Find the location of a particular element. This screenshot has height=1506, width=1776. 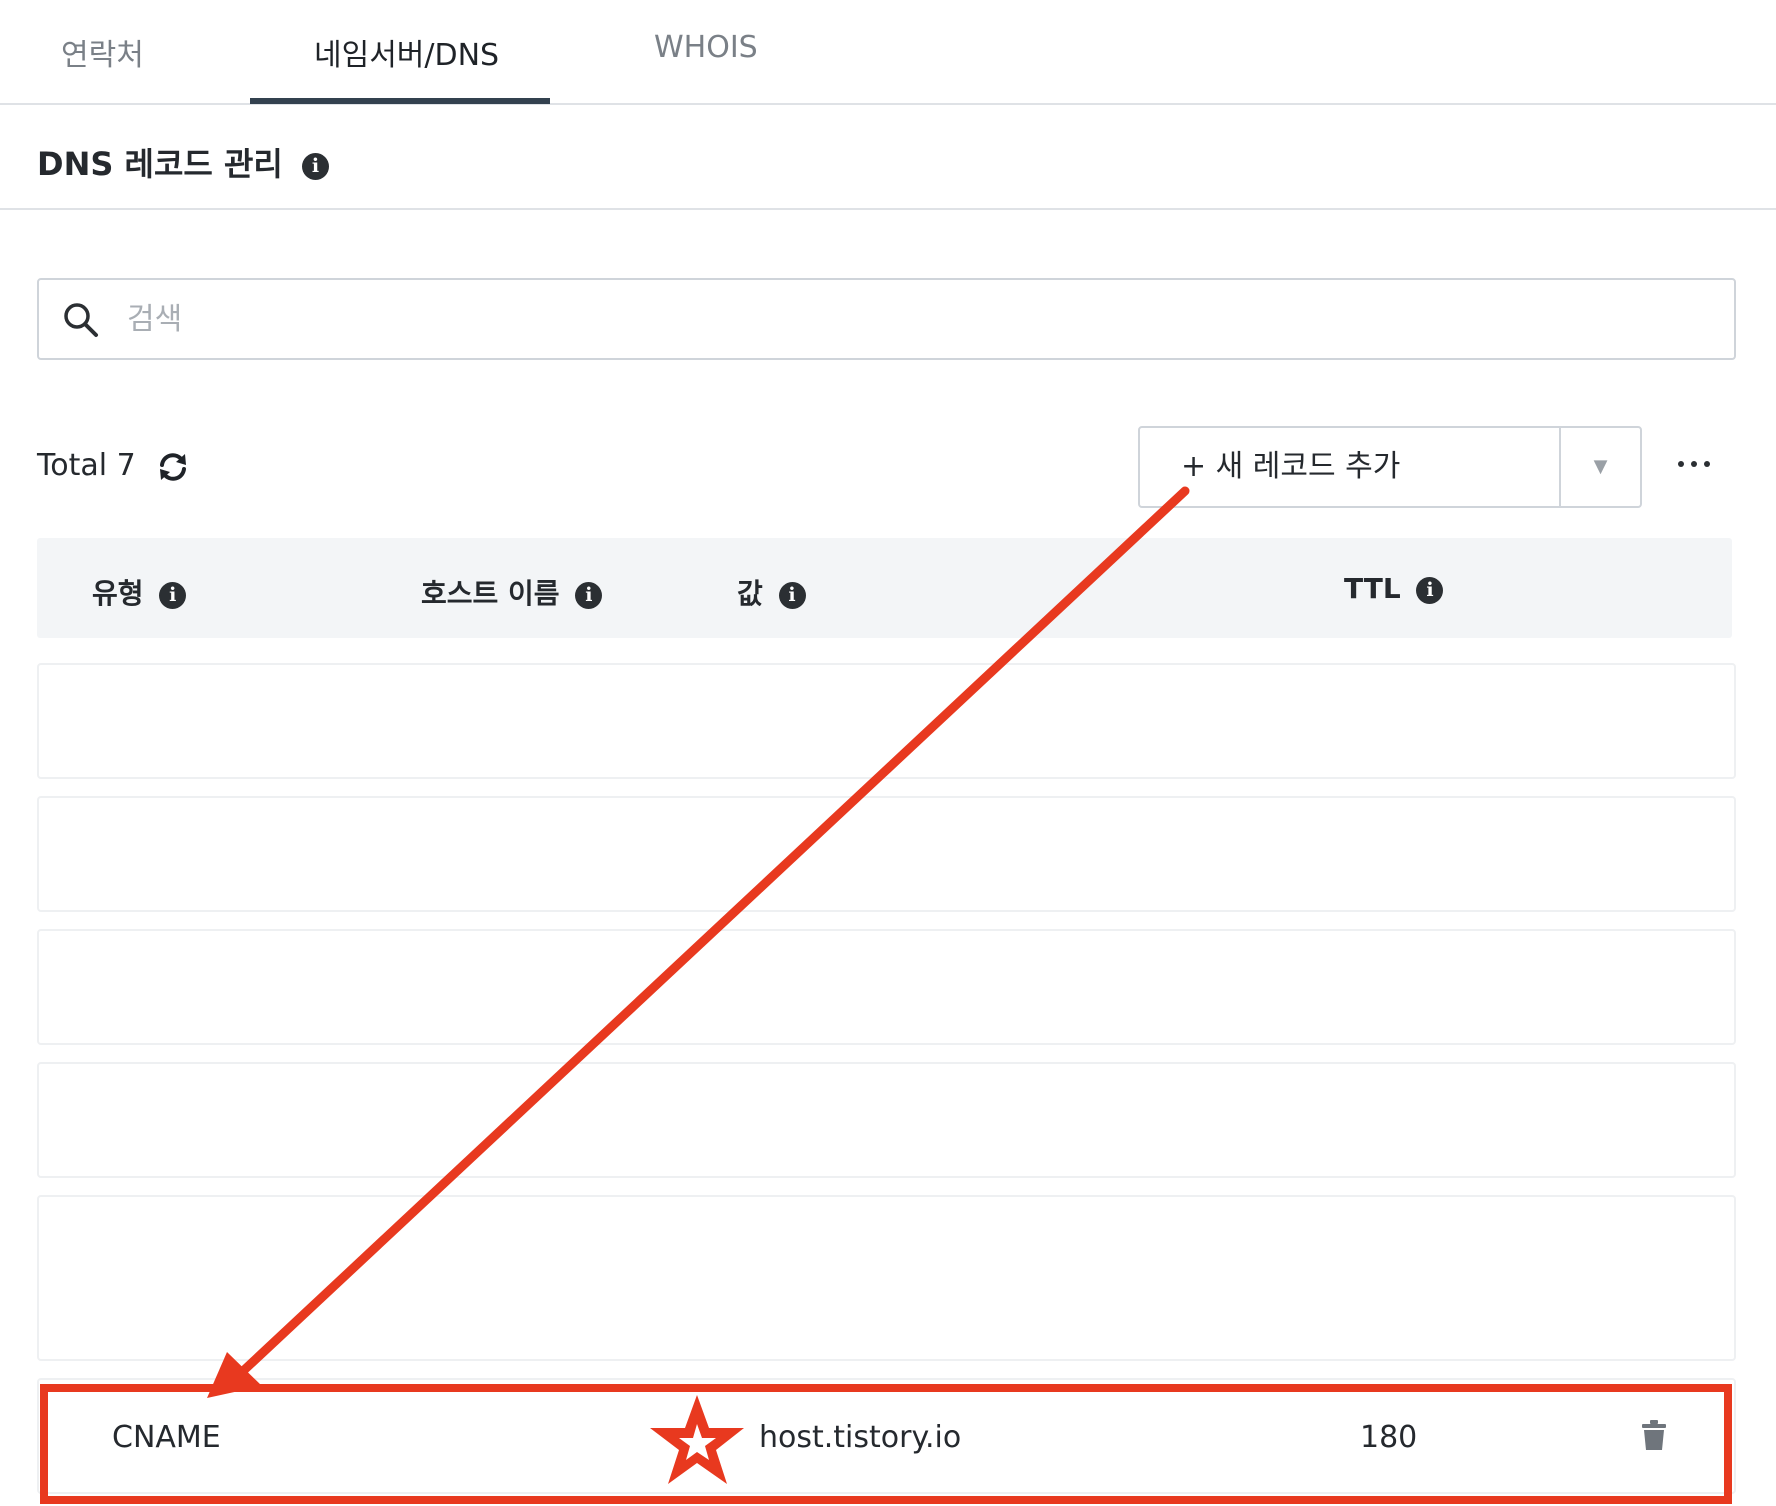

search-input is located at coordinates (917, 319).